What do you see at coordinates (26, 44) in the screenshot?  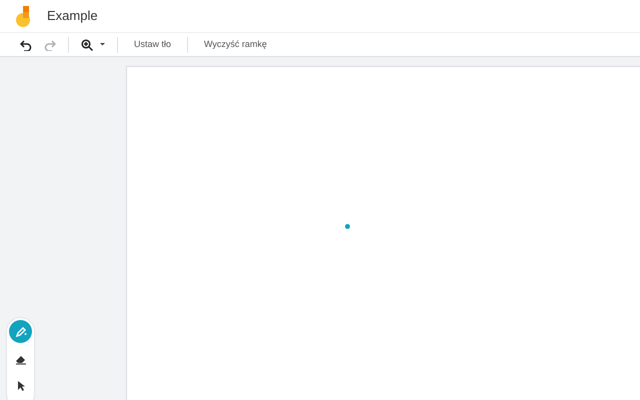 I see `undo-icon` at bounding box center [26, 44].